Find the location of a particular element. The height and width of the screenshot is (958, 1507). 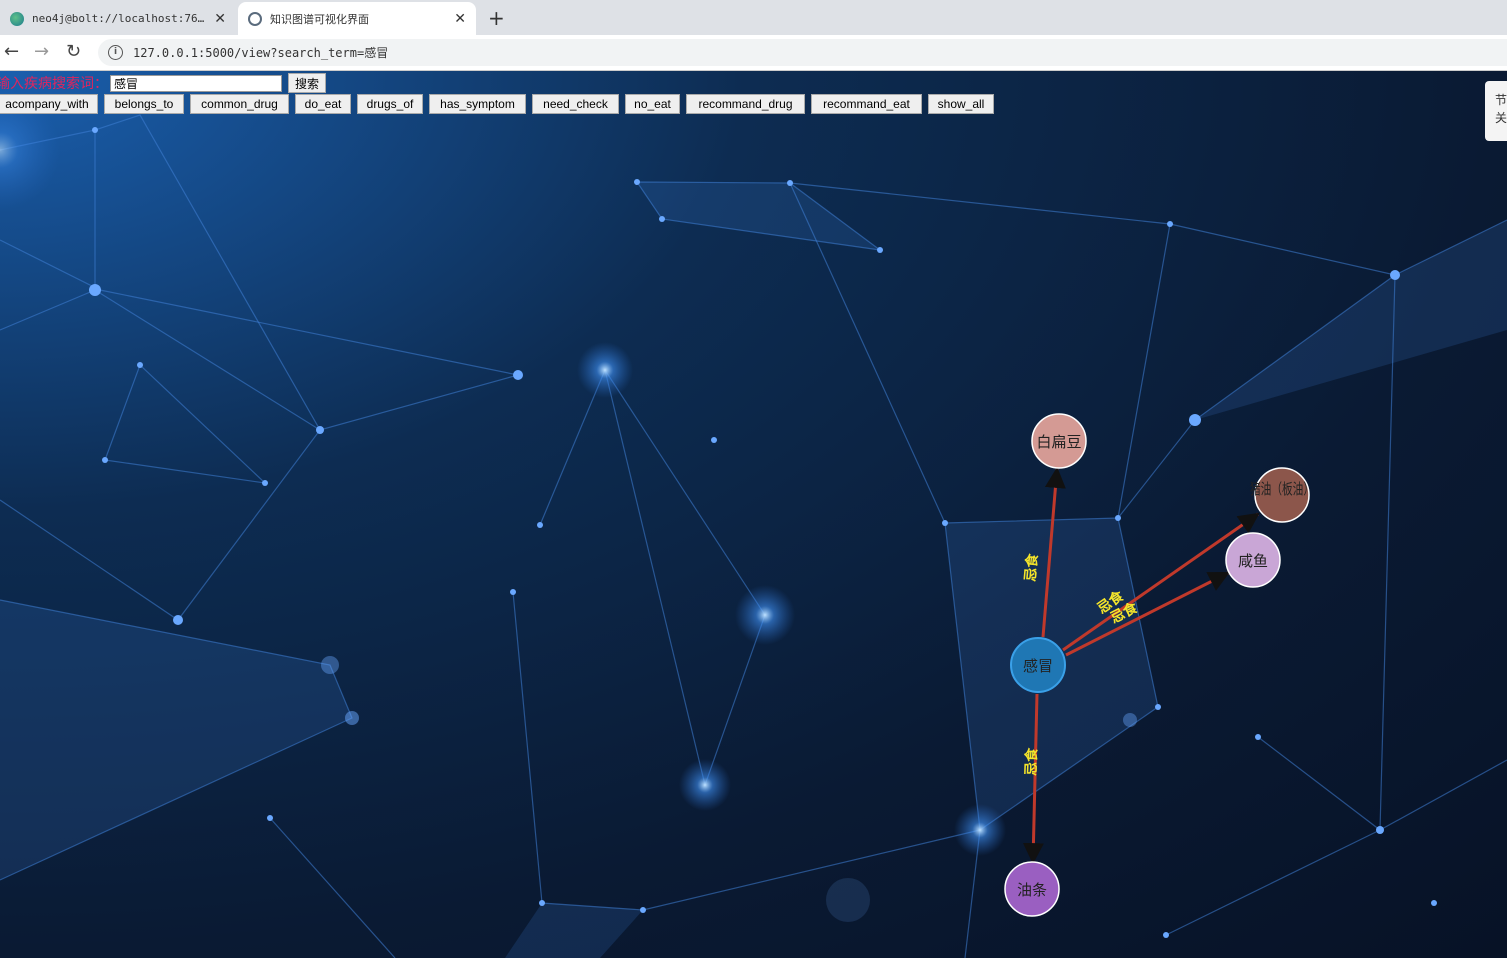

tab-title: neo4j@bolt://localhost:7687 - is located at coordinates (120, 18).